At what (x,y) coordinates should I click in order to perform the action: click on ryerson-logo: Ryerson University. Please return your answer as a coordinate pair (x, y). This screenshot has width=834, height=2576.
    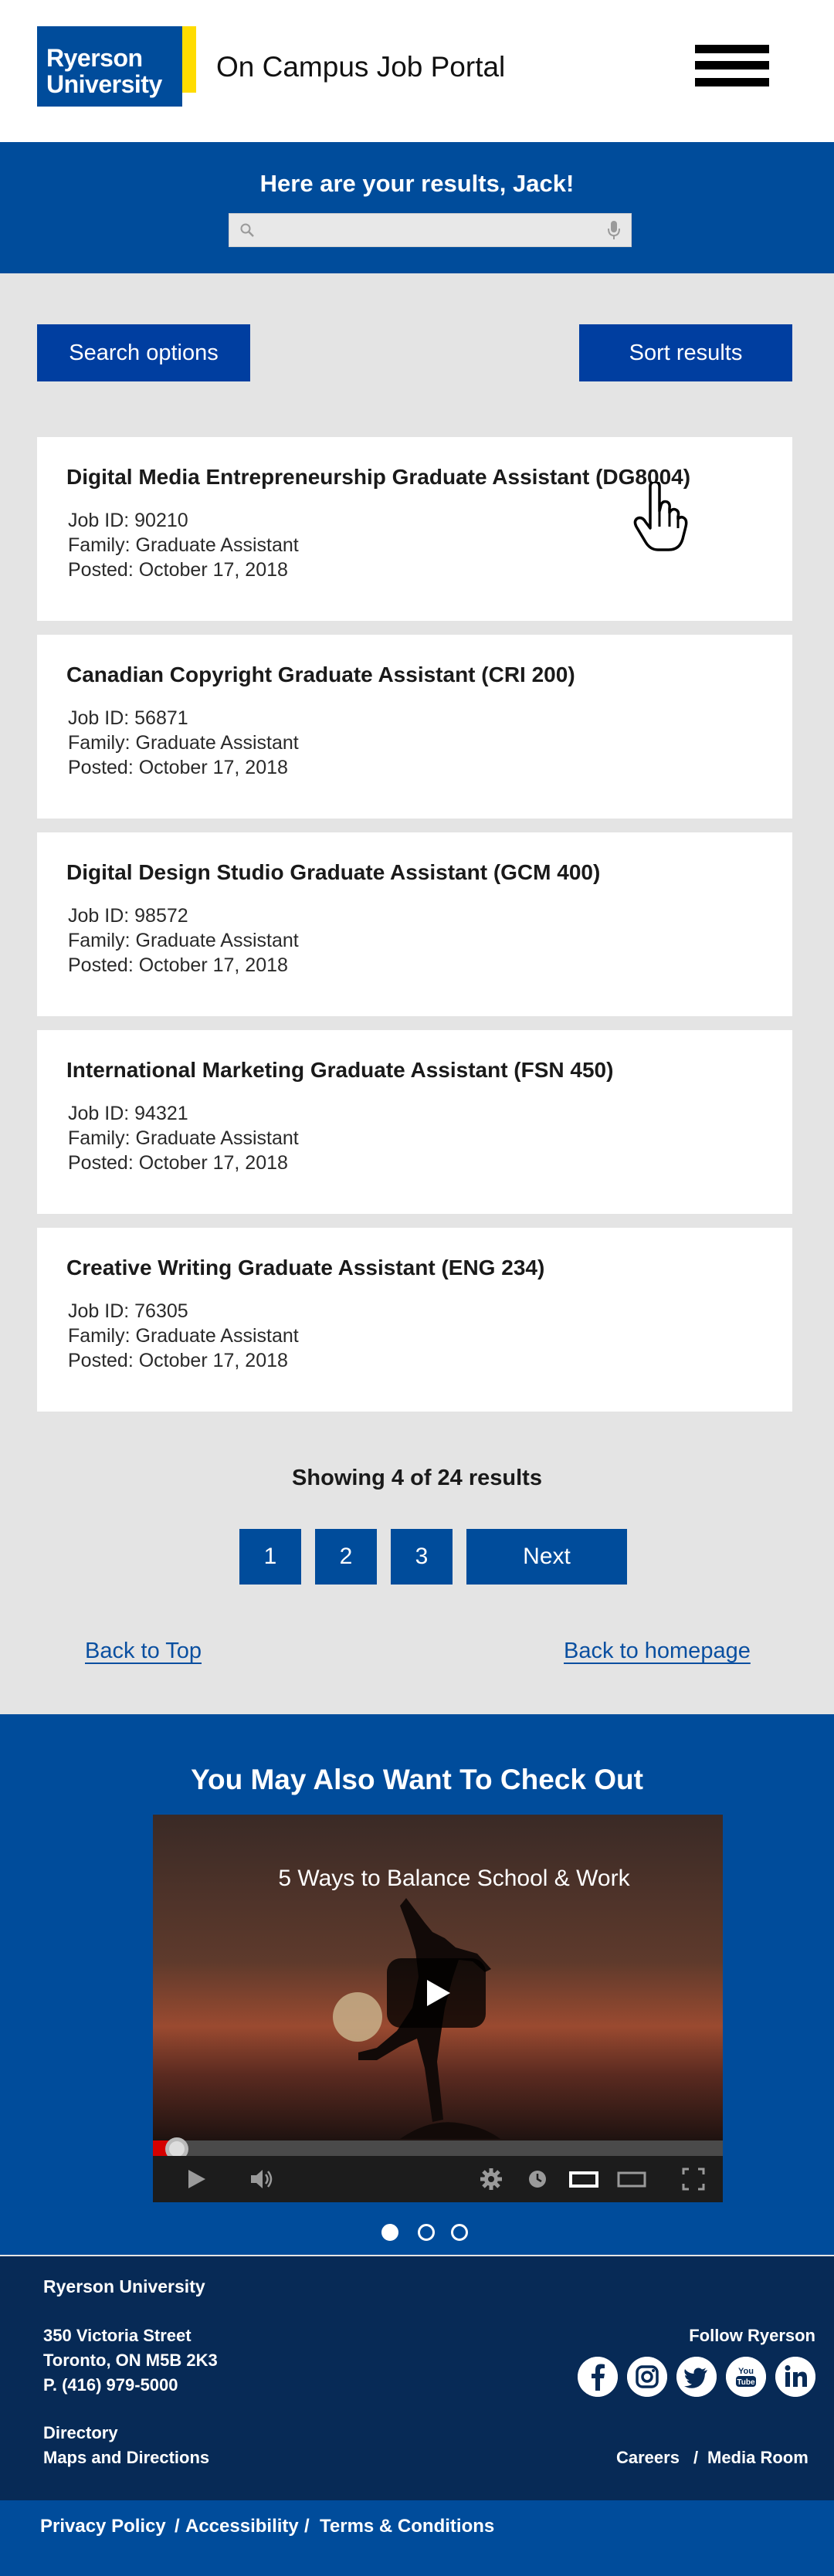
    Looking at the image, I should click on (116, 66).